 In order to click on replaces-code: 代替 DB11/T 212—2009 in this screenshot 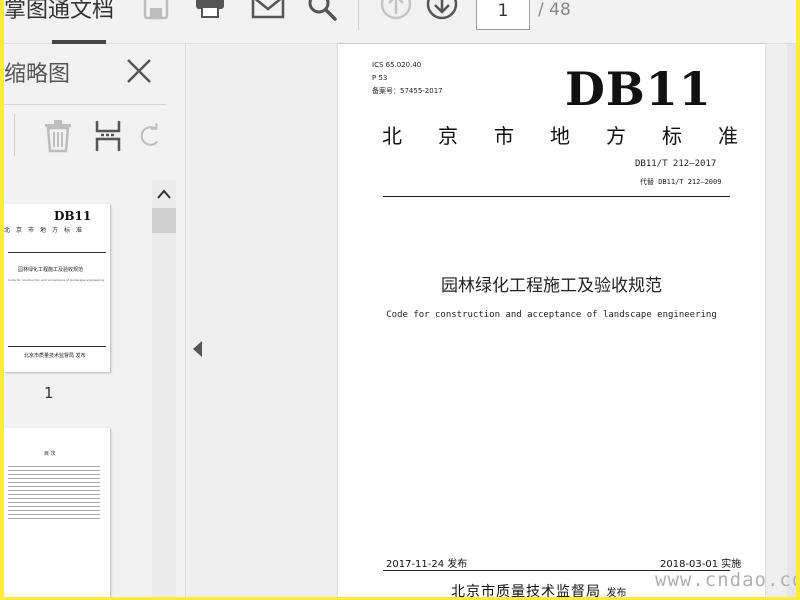, I will do `click(681, 182)`.